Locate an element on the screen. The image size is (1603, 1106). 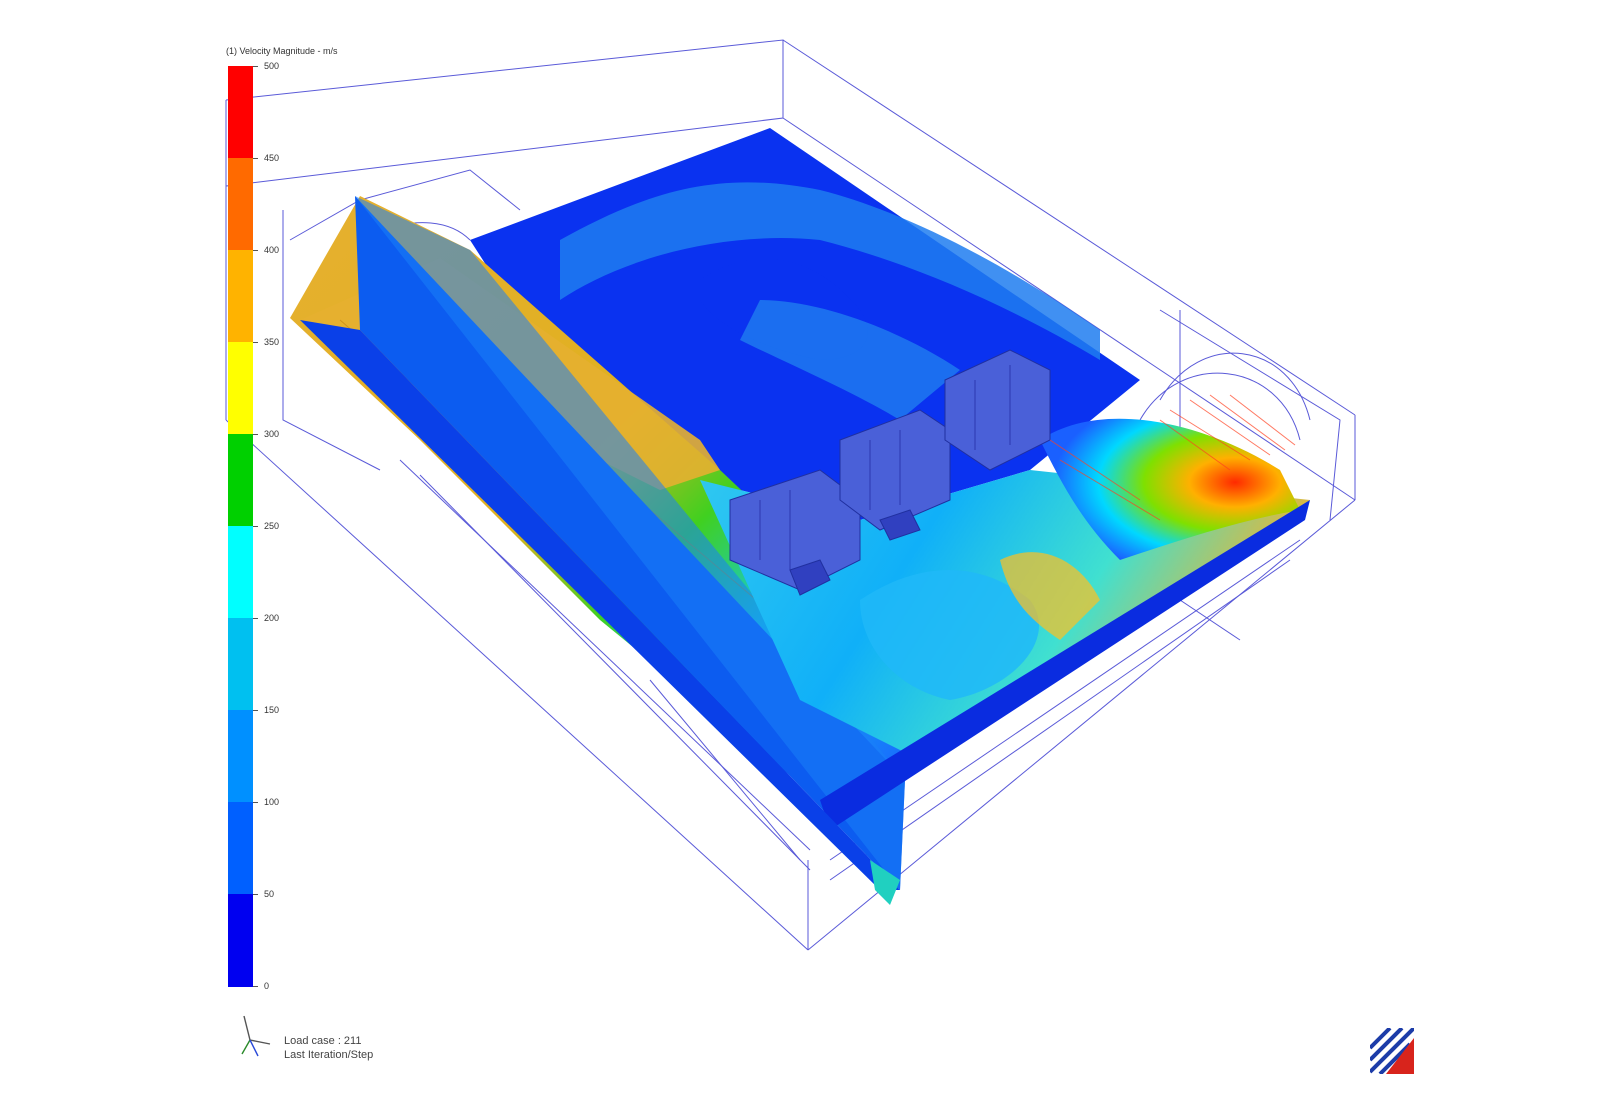
legend-tick-label: 350 is located at coordinates (272, 342).